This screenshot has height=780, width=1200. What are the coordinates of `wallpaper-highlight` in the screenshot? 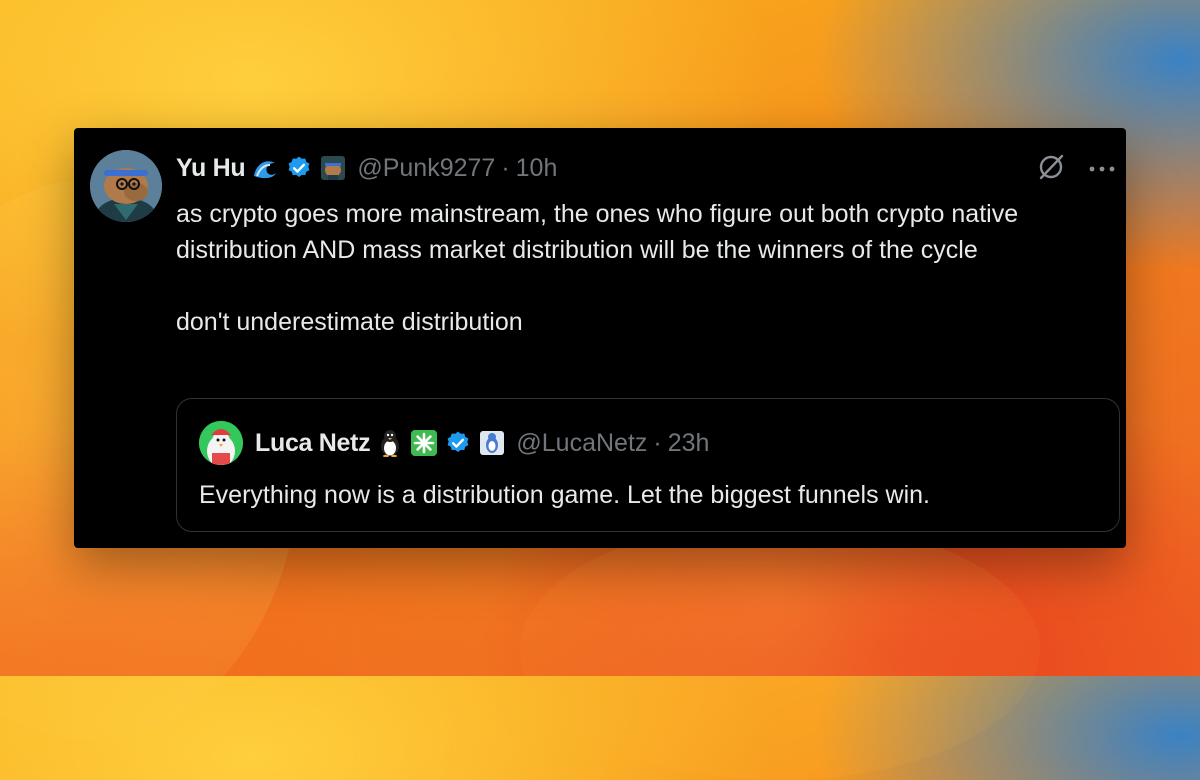 It's located at (780, 650).